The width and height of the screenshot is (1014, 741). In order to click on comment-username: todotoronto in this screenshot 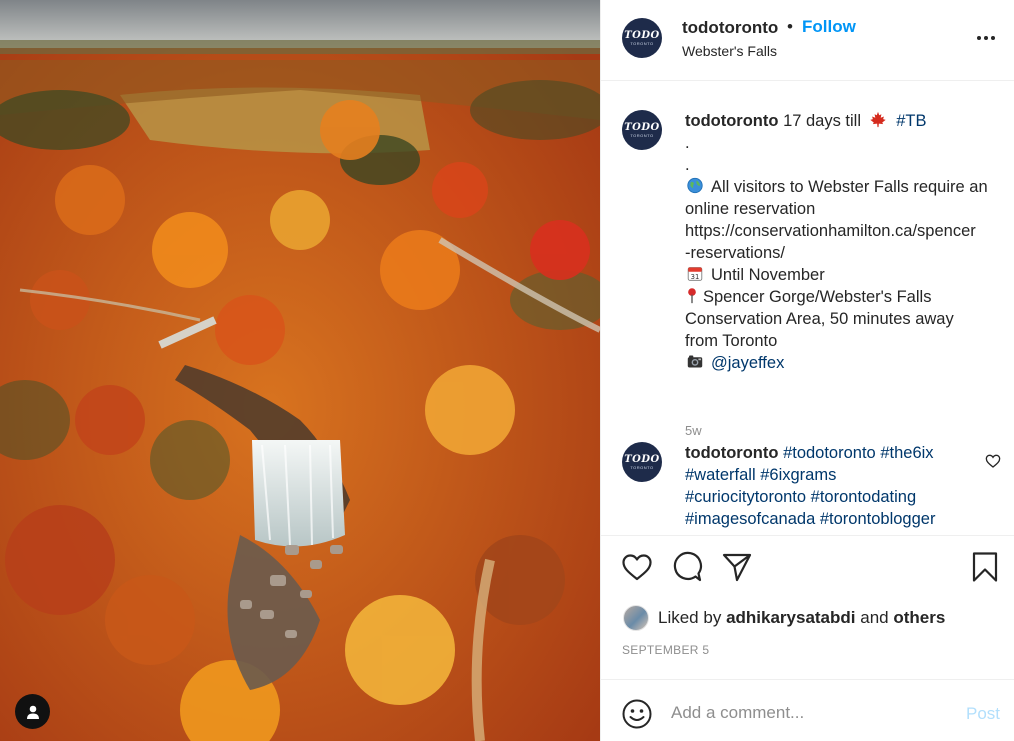, I will do `click(731, 453)`.